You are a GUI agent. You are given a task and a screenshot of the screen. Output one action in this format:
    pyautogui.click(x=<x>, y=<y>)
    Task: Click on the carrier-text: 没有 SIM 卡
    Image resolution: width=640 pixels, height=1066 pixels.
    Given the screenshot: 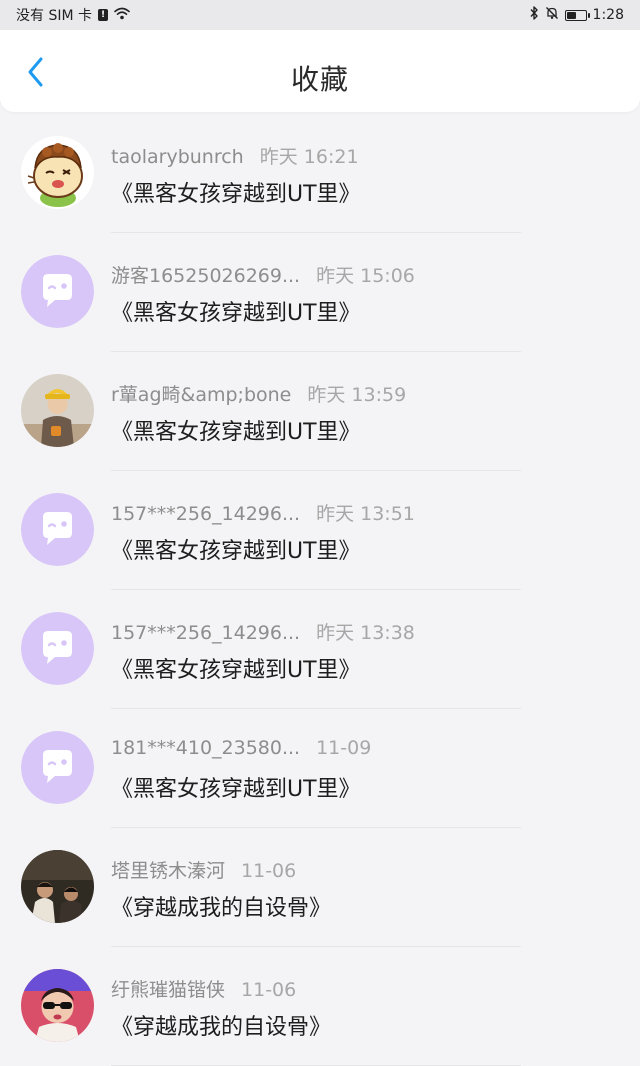 What is the action you would take?
    pyautogui.click(x=54, y=16)
    